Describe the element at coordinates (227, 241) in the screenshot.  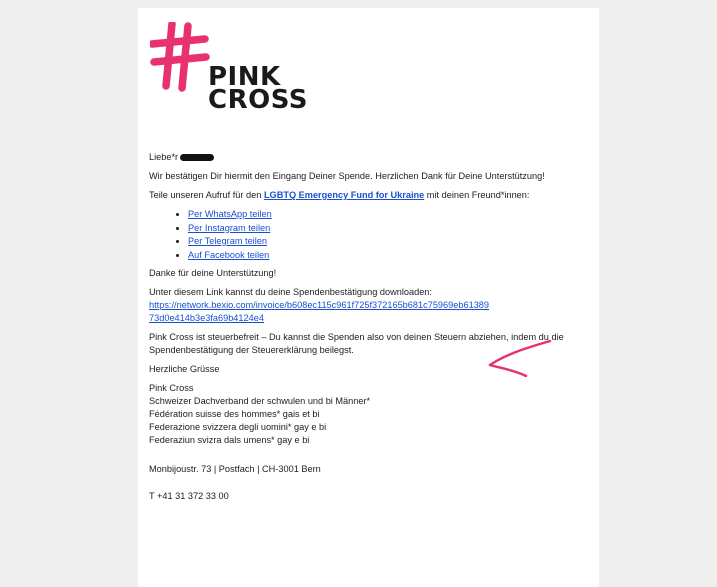
I see `share-telegram-link: Per Telegram teilen` at that location.